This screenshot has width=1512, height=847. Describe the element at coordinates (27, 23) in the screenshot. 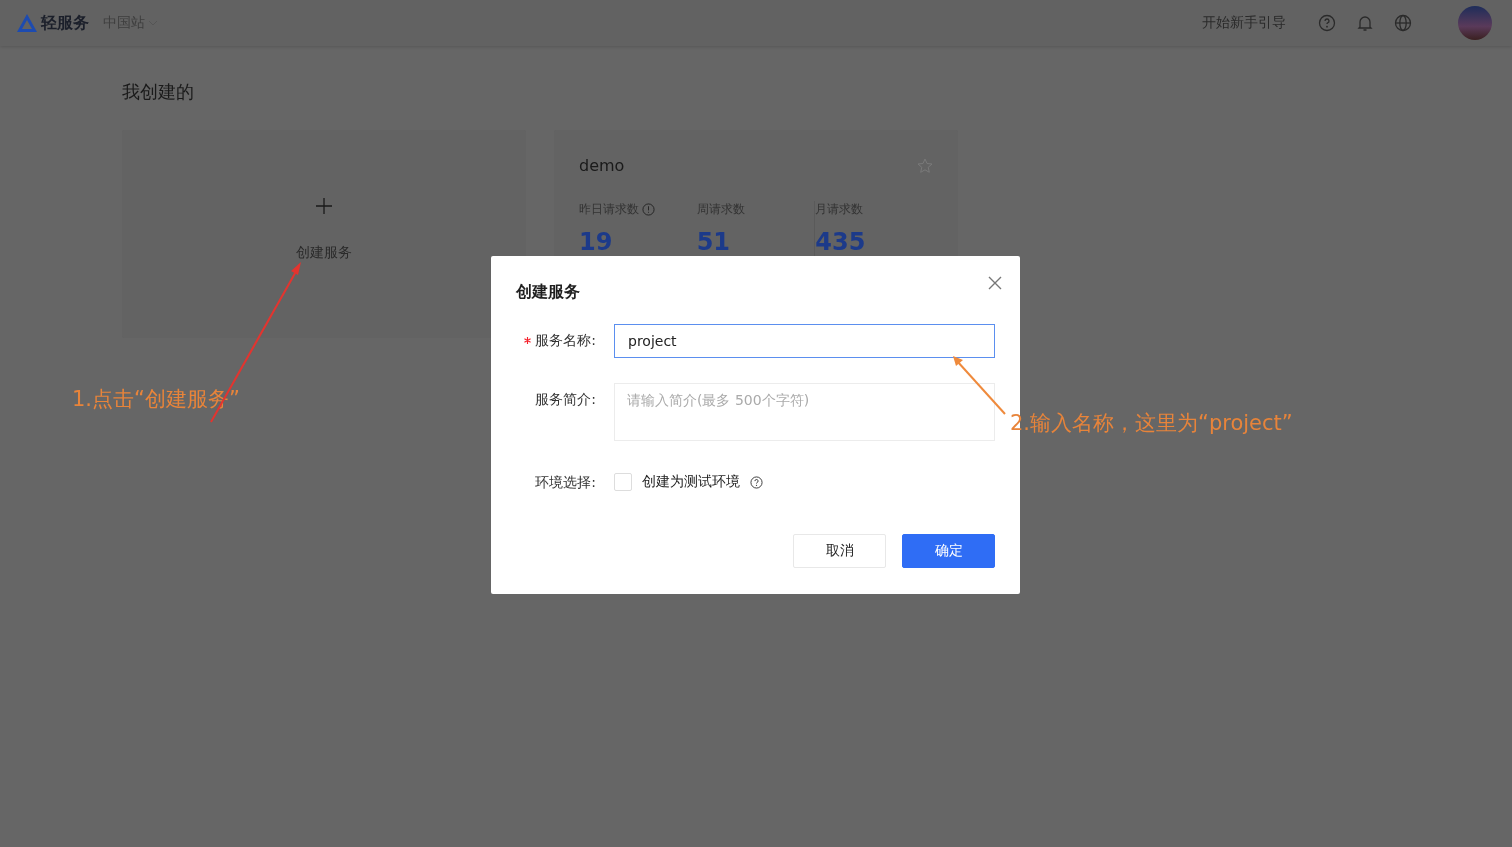

I see `logo-icon` at that location.